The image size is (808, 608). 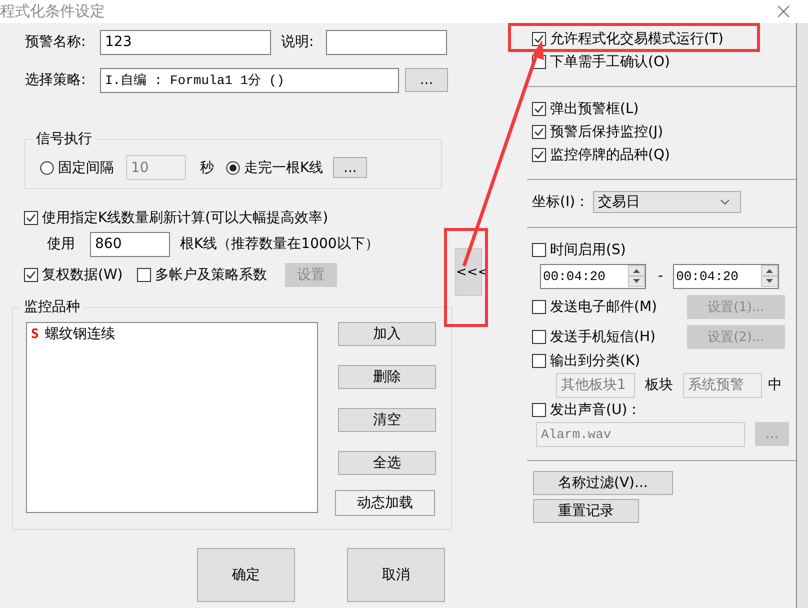 I want to click on symbol-list: S 螺纹钢连续, so click(x=172, y=417).